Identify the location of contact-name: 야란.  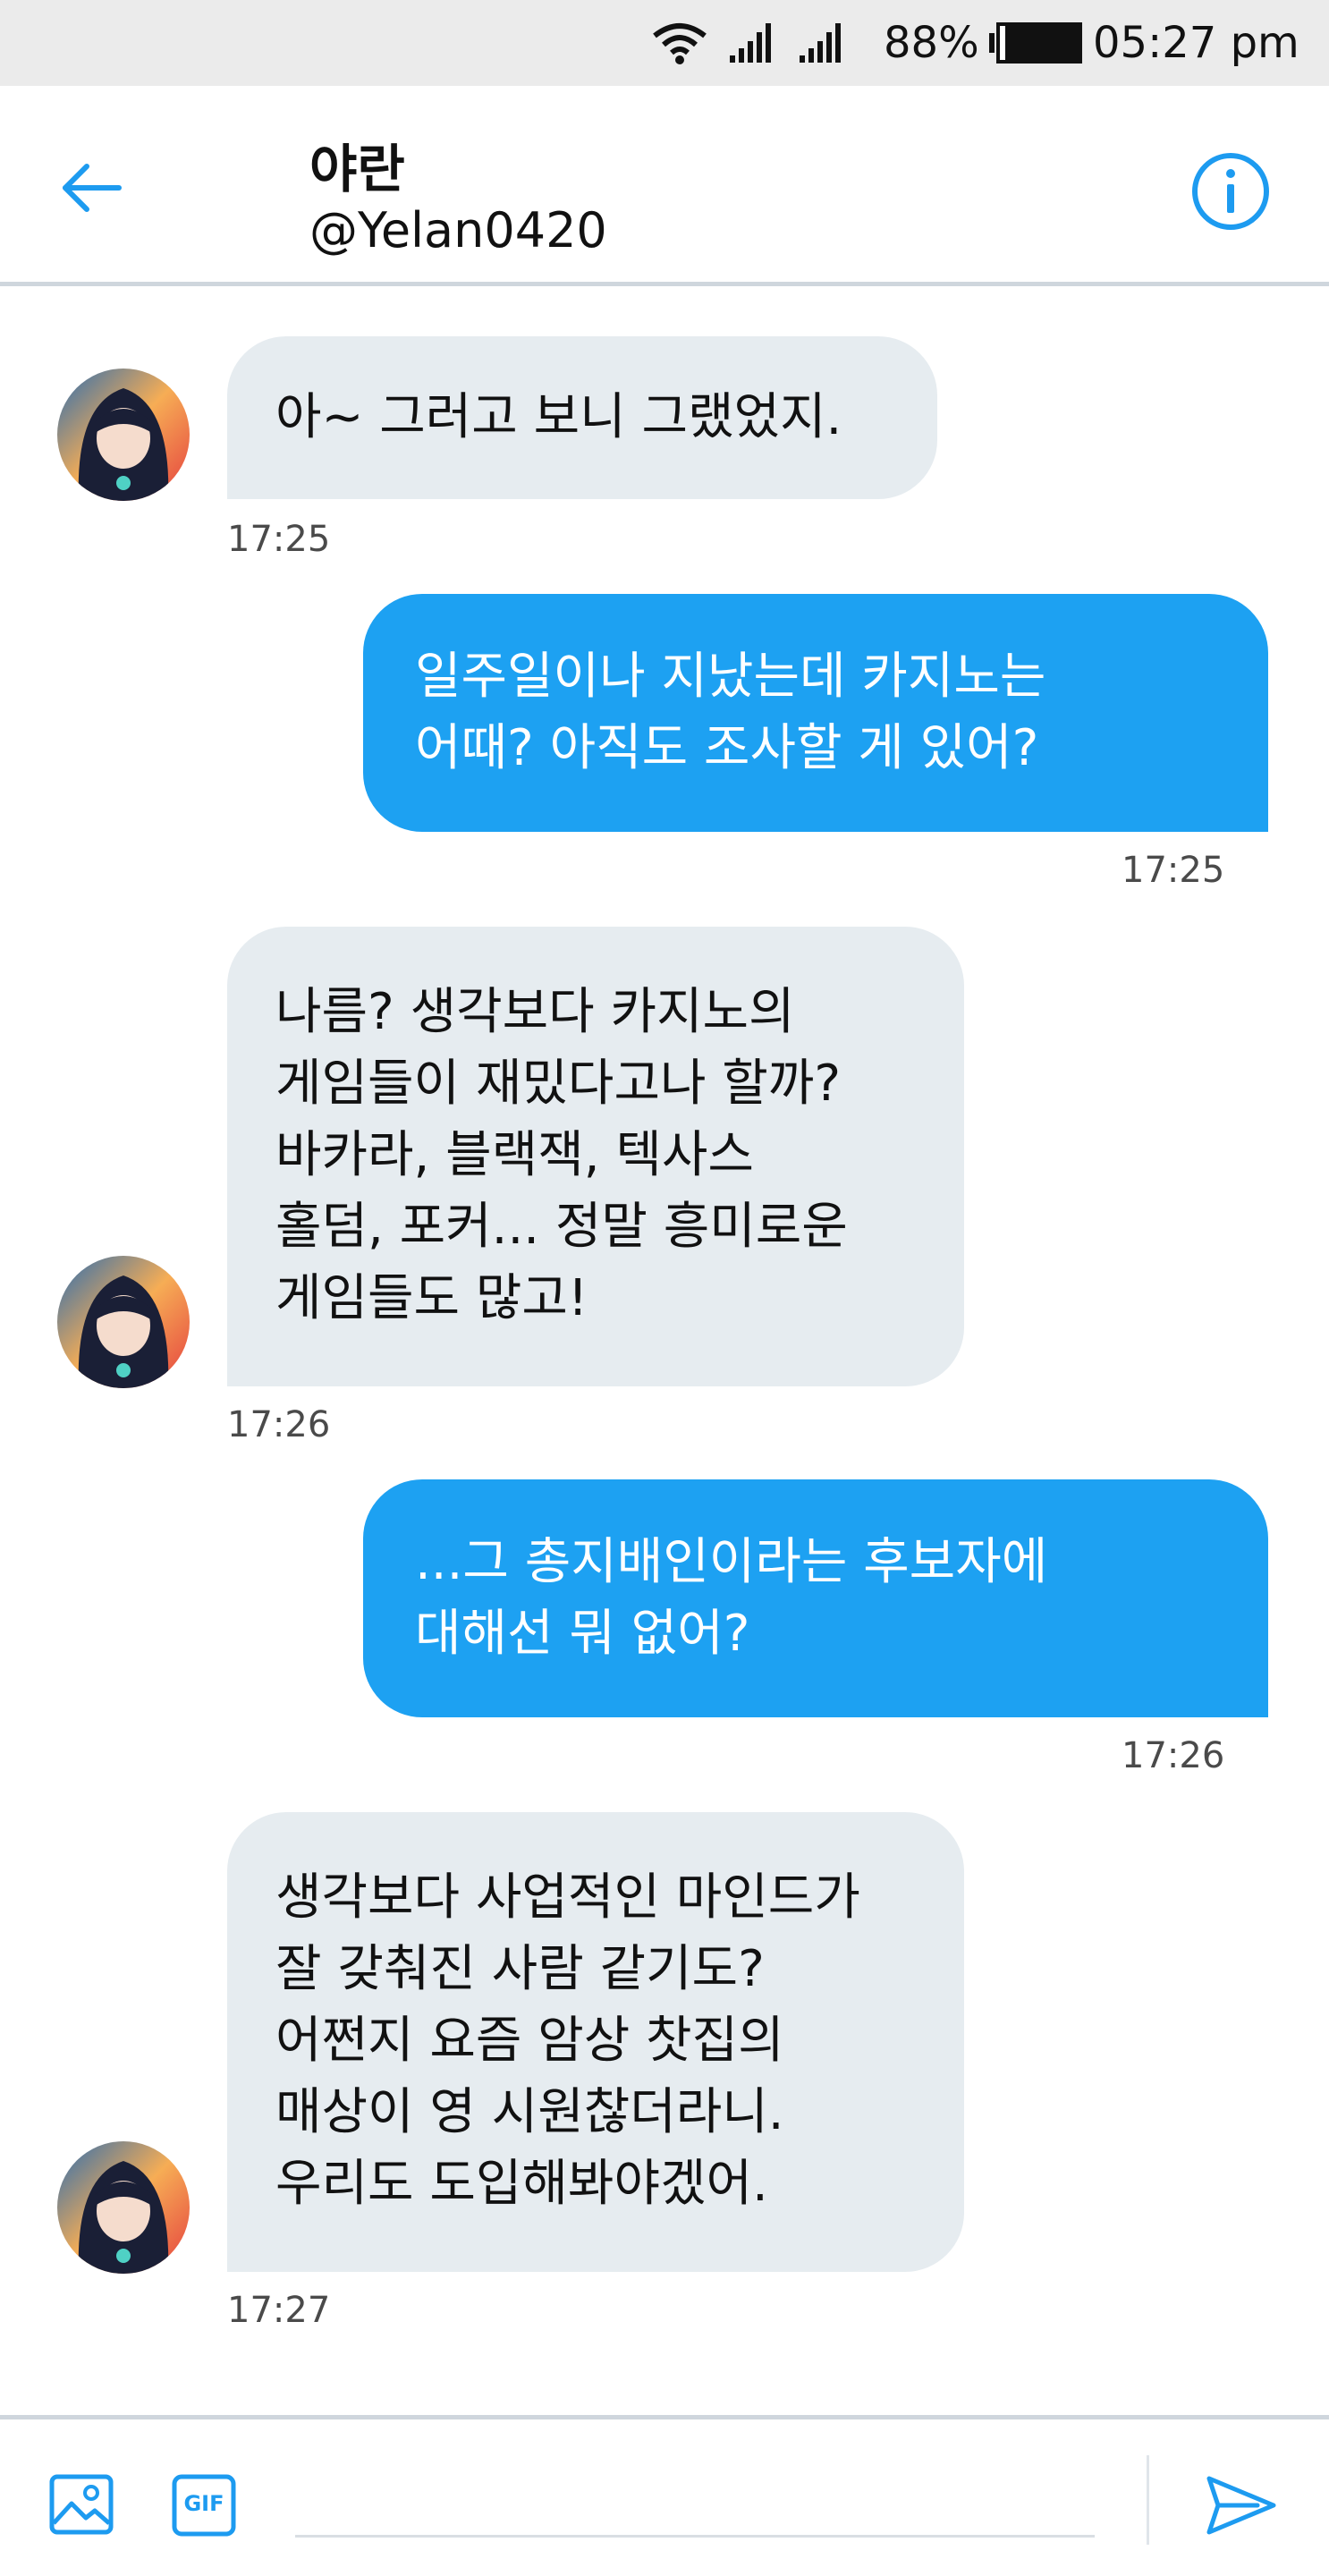
(357, 169).